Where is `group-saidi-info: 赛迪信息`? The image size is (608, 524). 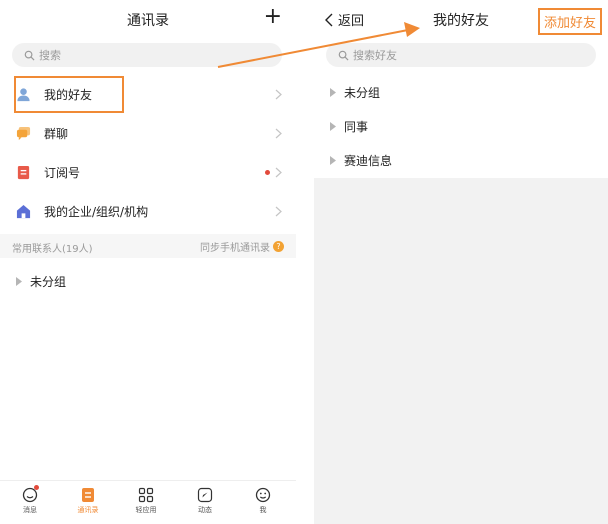 group-saidi-info: 赛迪信息 is located at coordinates (461, 160).